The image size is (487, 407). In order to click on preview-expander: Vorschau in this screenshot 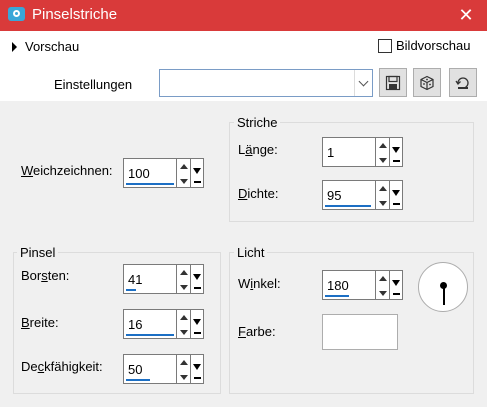, I will do `click(45, 46)`.